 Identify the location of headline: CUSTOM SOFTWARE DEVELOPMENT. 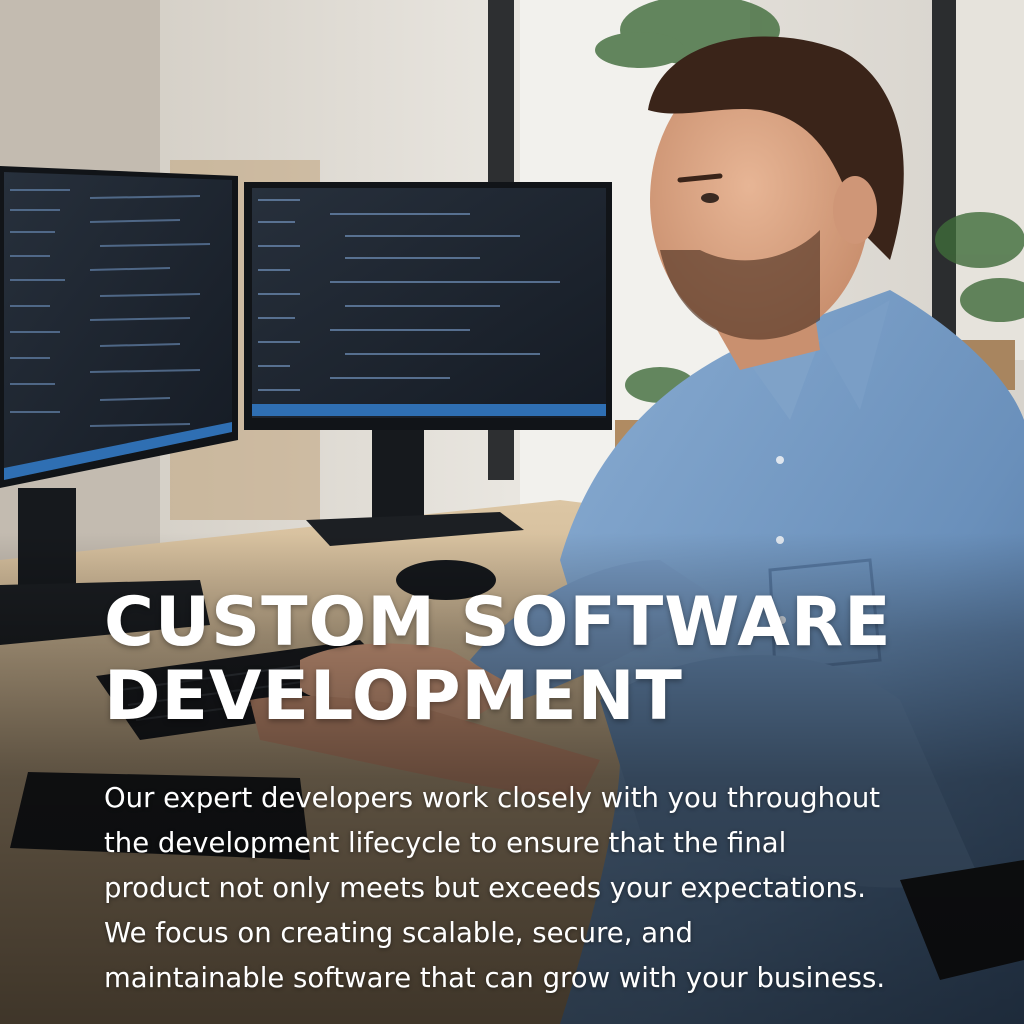
(554, 660).